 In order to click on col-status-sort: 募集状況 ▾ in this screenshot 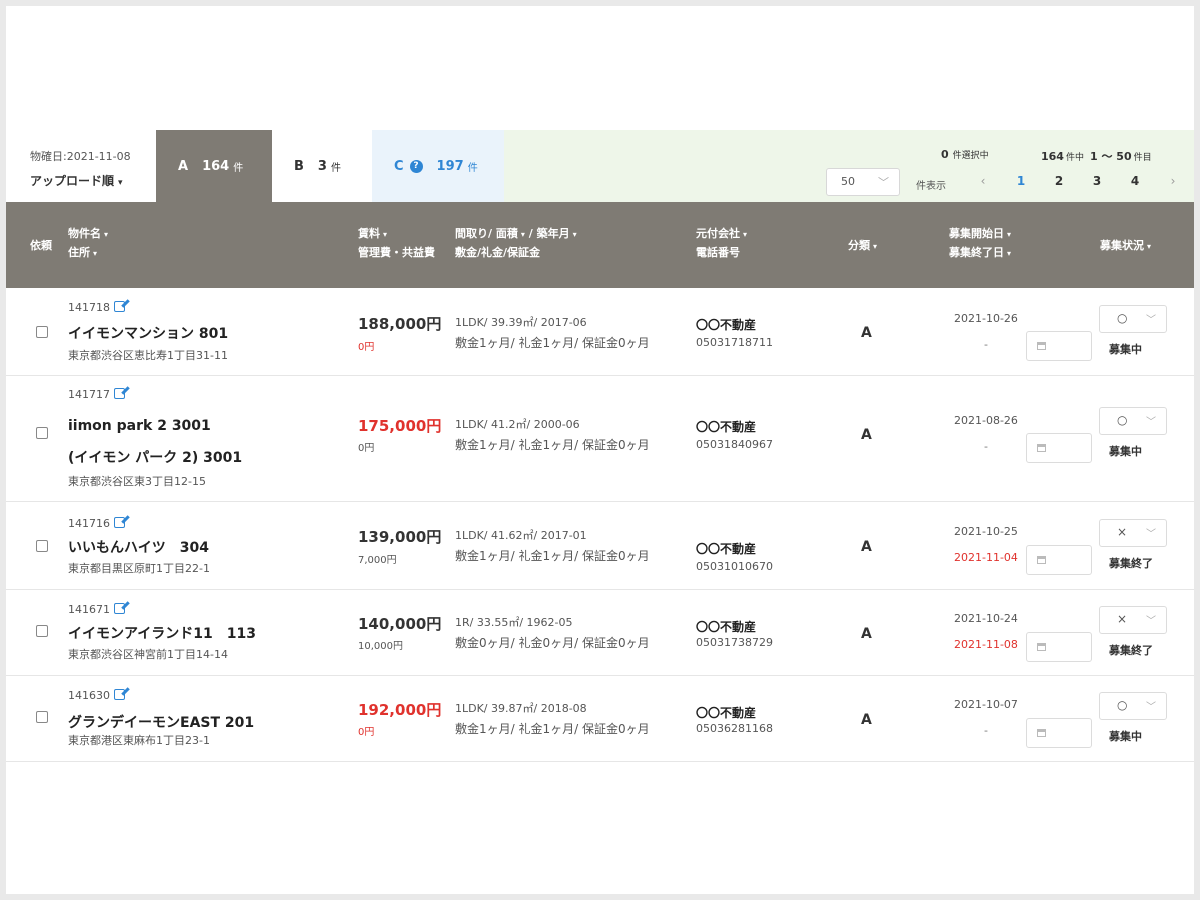, I will do `click(1125, 246)`.